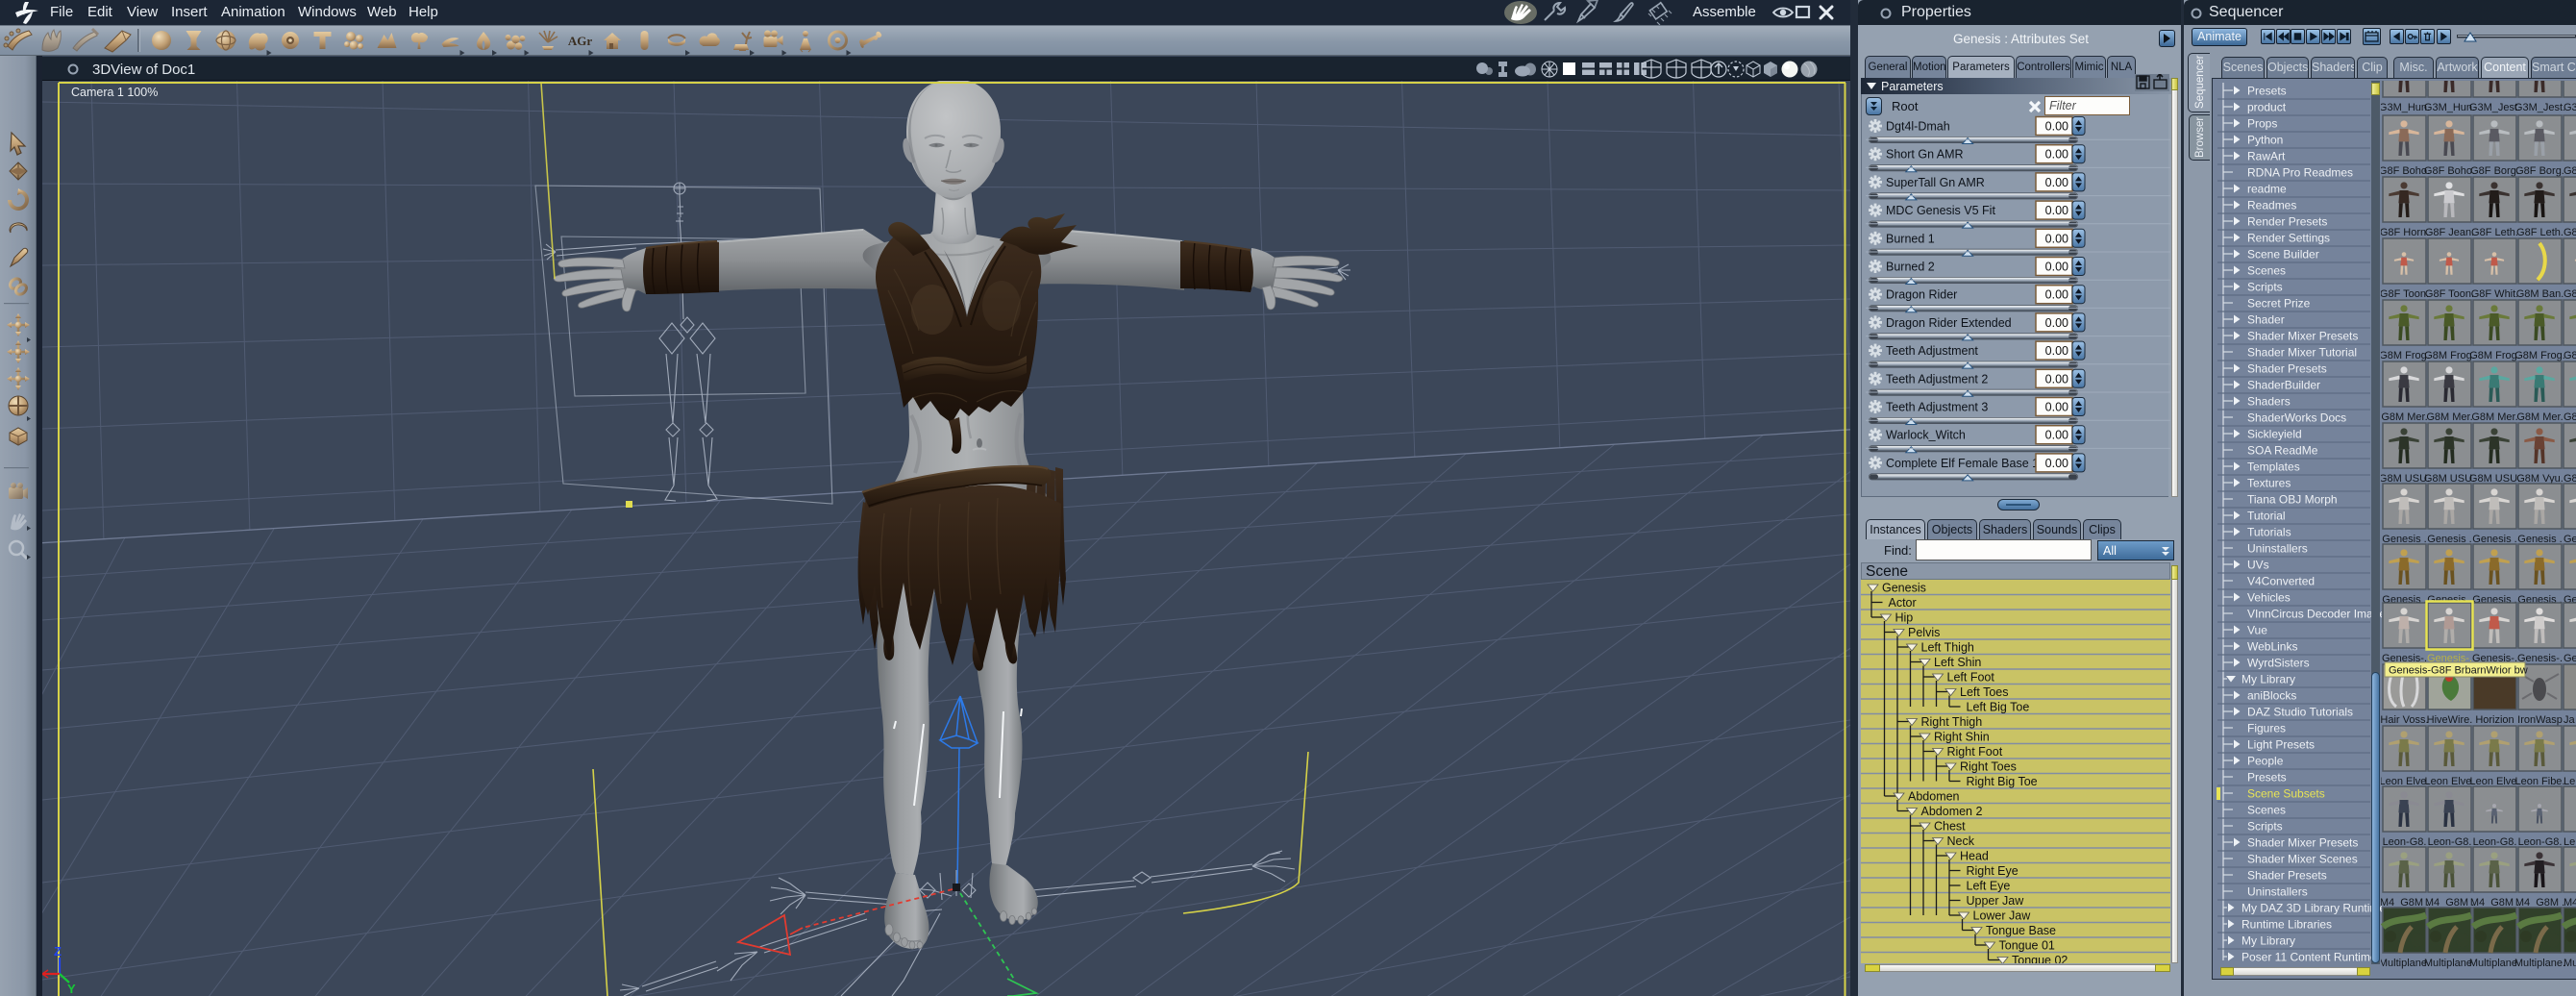  I want to click on svg-text: M4, so click(2570, 903).